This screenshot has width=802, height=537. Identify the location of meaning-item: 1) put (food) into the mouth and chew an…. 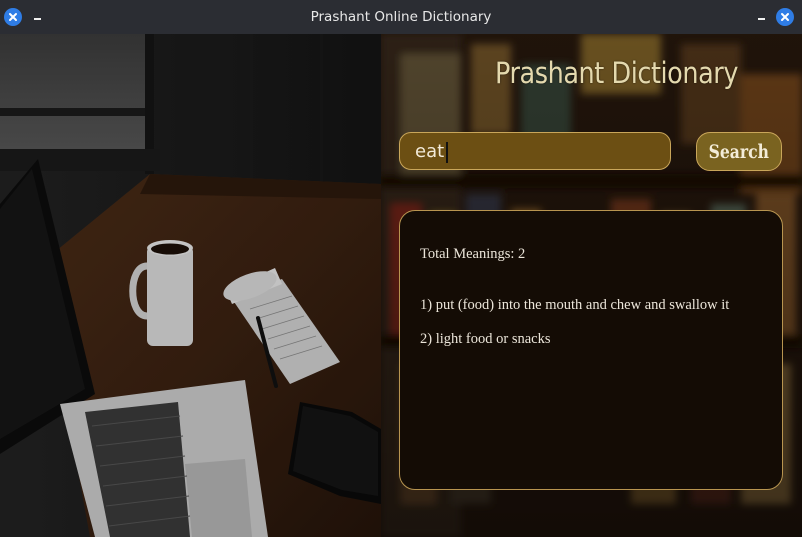
(575, 305).